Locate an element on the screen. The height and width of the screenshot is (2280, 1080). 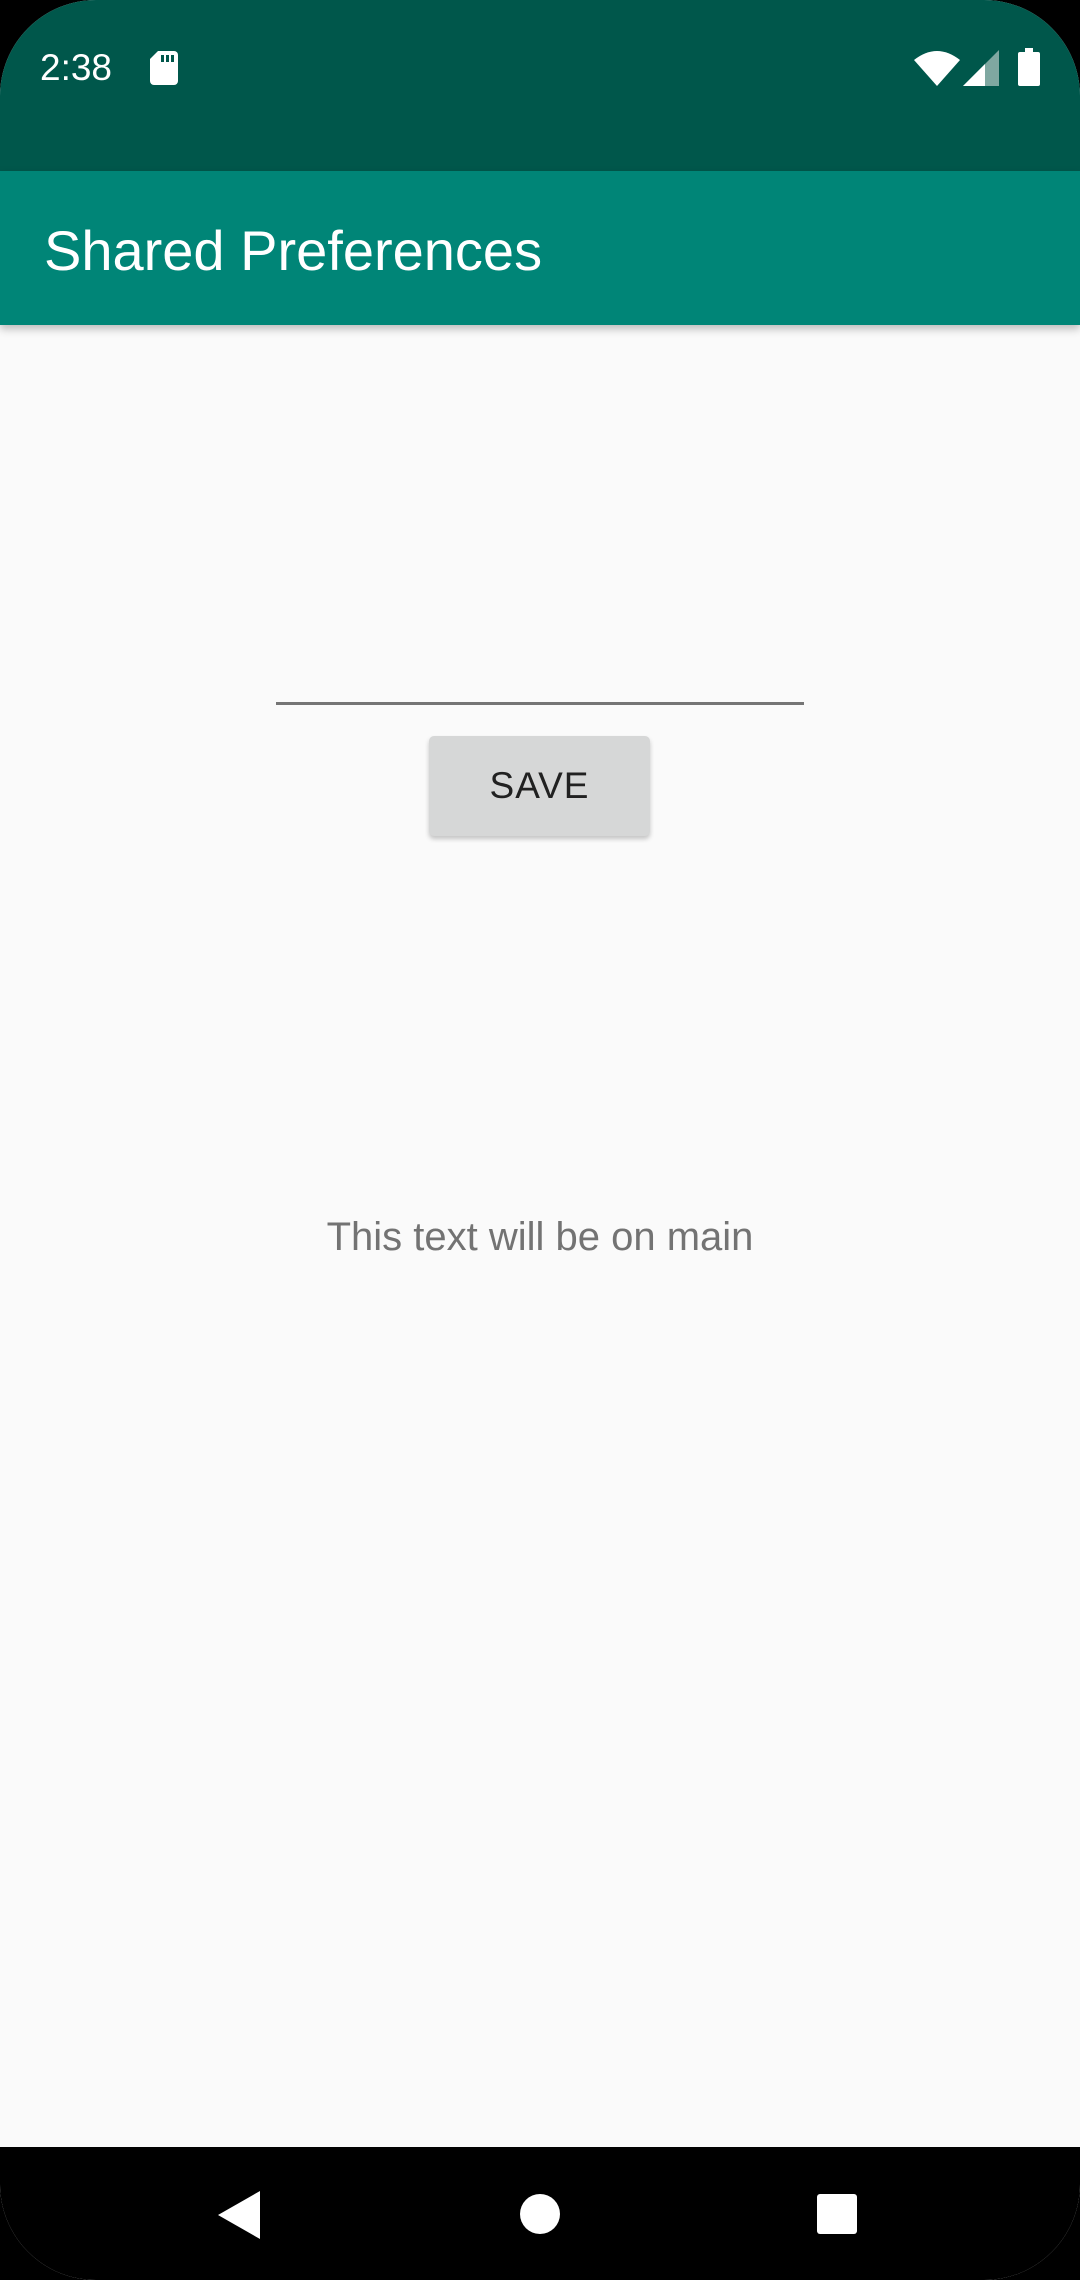
sd-card-icon is located at coordinates (164, 68).